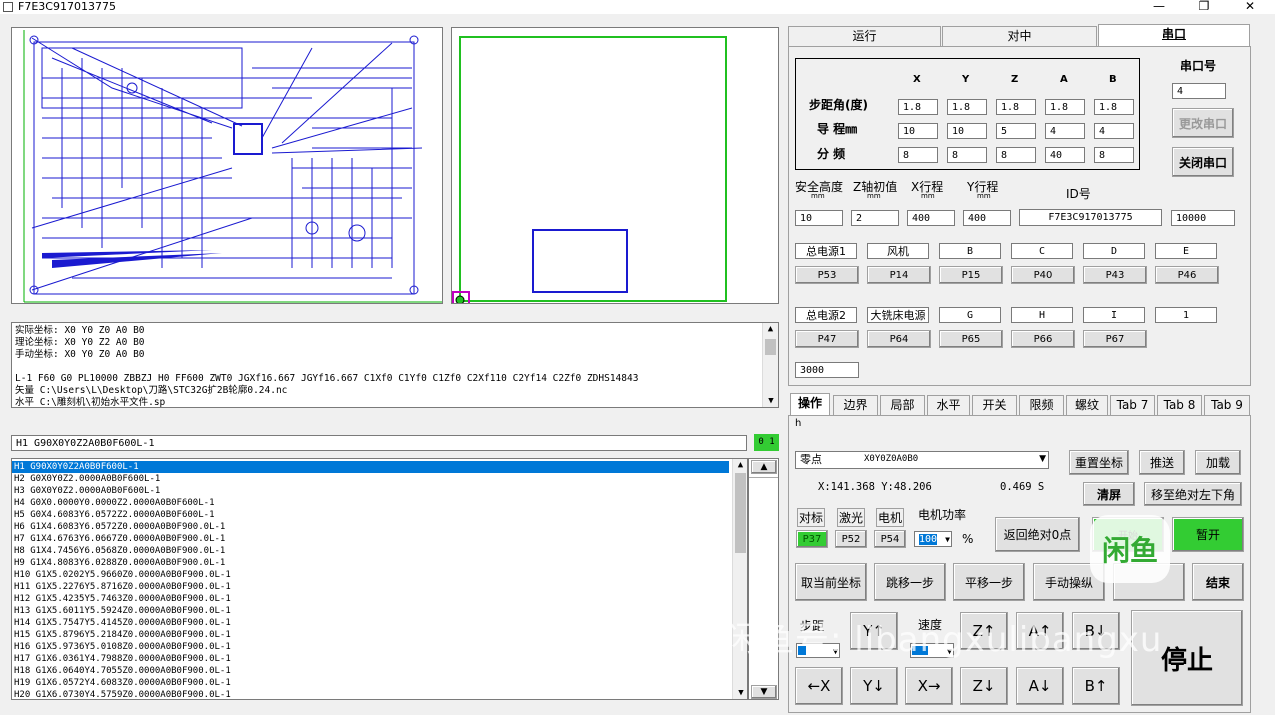 The width and height of the screenshot is (1275, 715). Describe the element at coordinates (370, 515) in the screenshot. I see `list-item: H5 G0X4.6083Y6.0572Z2.0000A0B0F600L-1` at that location.